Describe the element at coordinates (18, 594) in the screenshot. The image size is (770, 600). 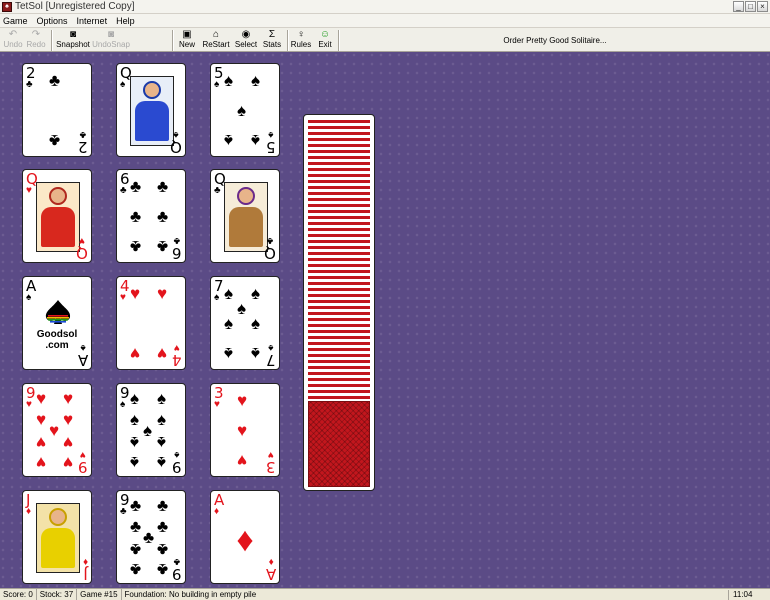
I see `status-score: Score: 0` at that location.